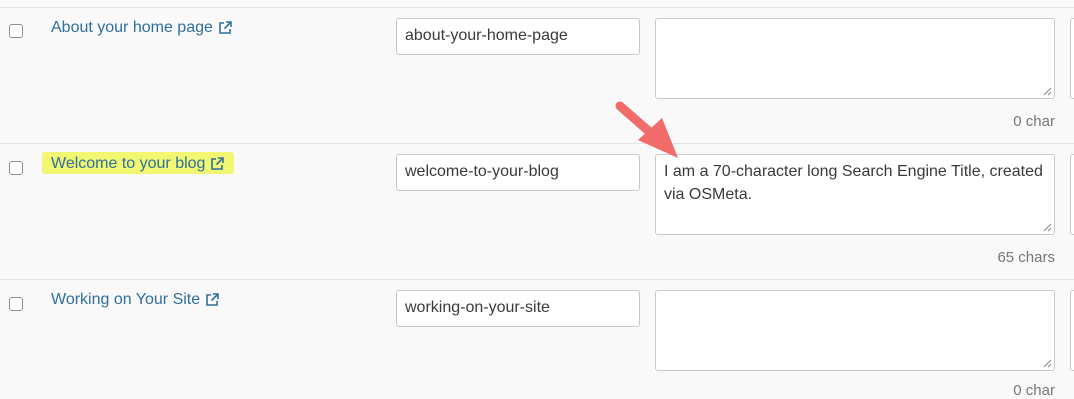 The height and width of the screenshot is (399, 1074). What do you see at coordinates (537, 7) in the screenshot?
I see `table-top-border` at bounding box center [537, 7].